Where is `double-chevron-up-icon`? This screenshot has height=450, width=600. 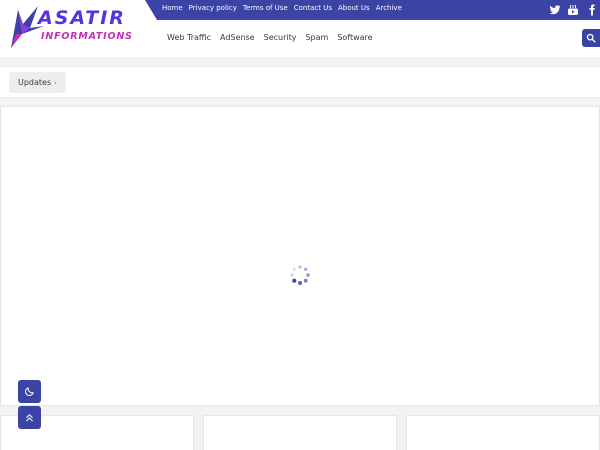 double-chevron-up-icon is located at coordinates (29, 418).